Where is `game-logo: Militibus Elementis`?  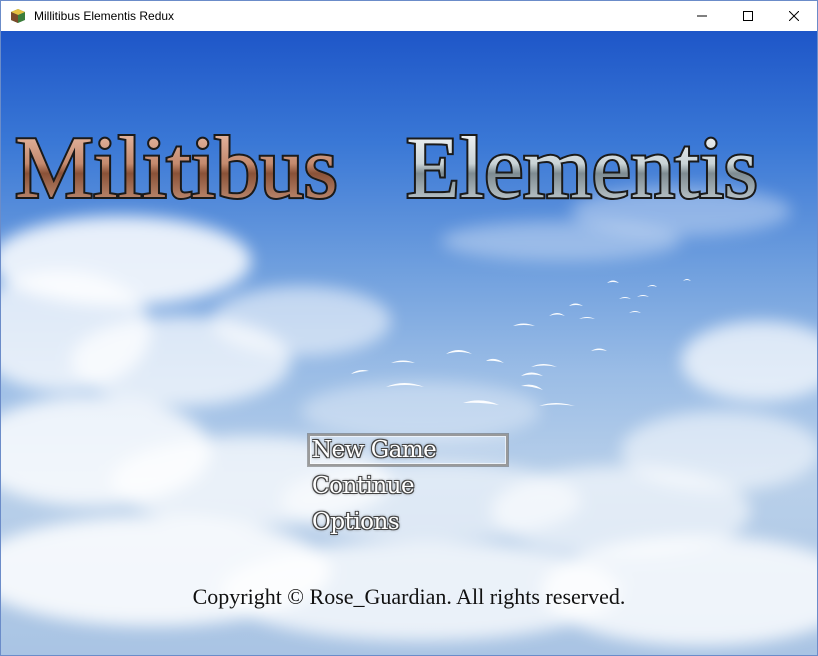 game-logo: Militibus Elementis is located at coordinates (386, 168).